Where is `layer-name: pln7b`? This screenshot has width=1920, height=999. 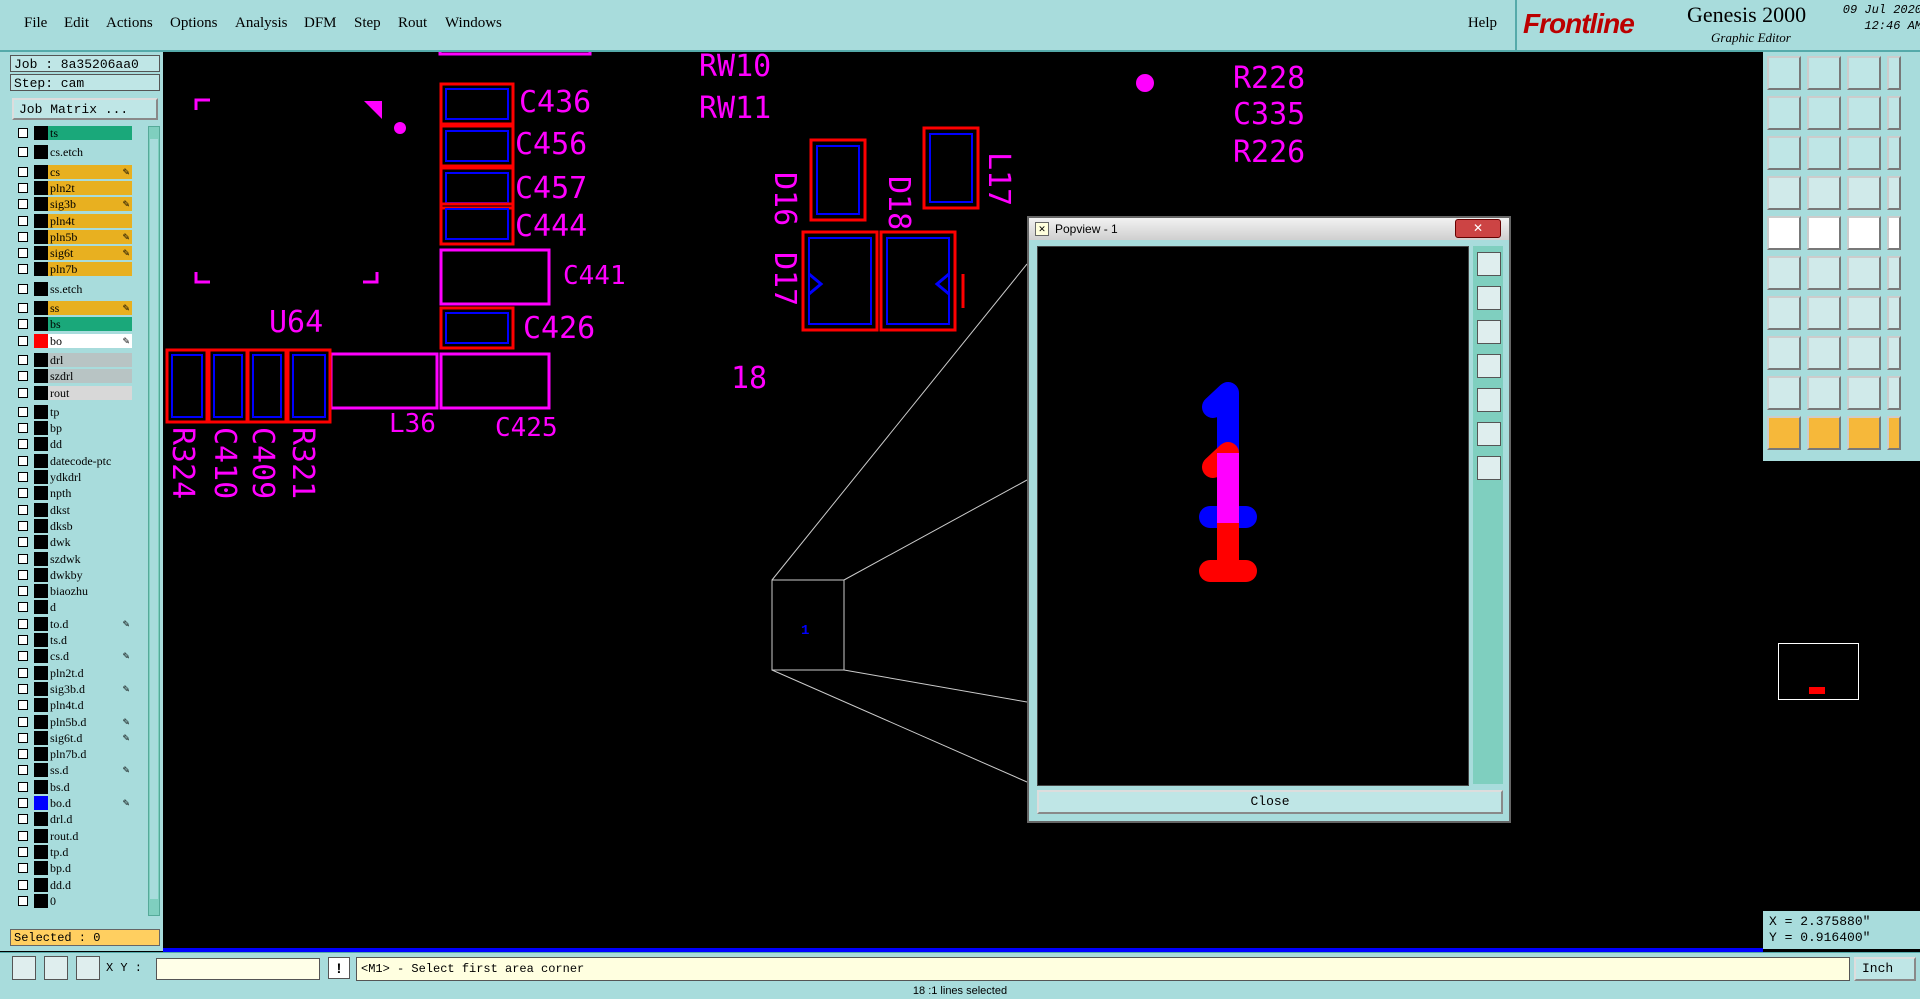 layer-name: pln7b is located at coordinates (90, 269).